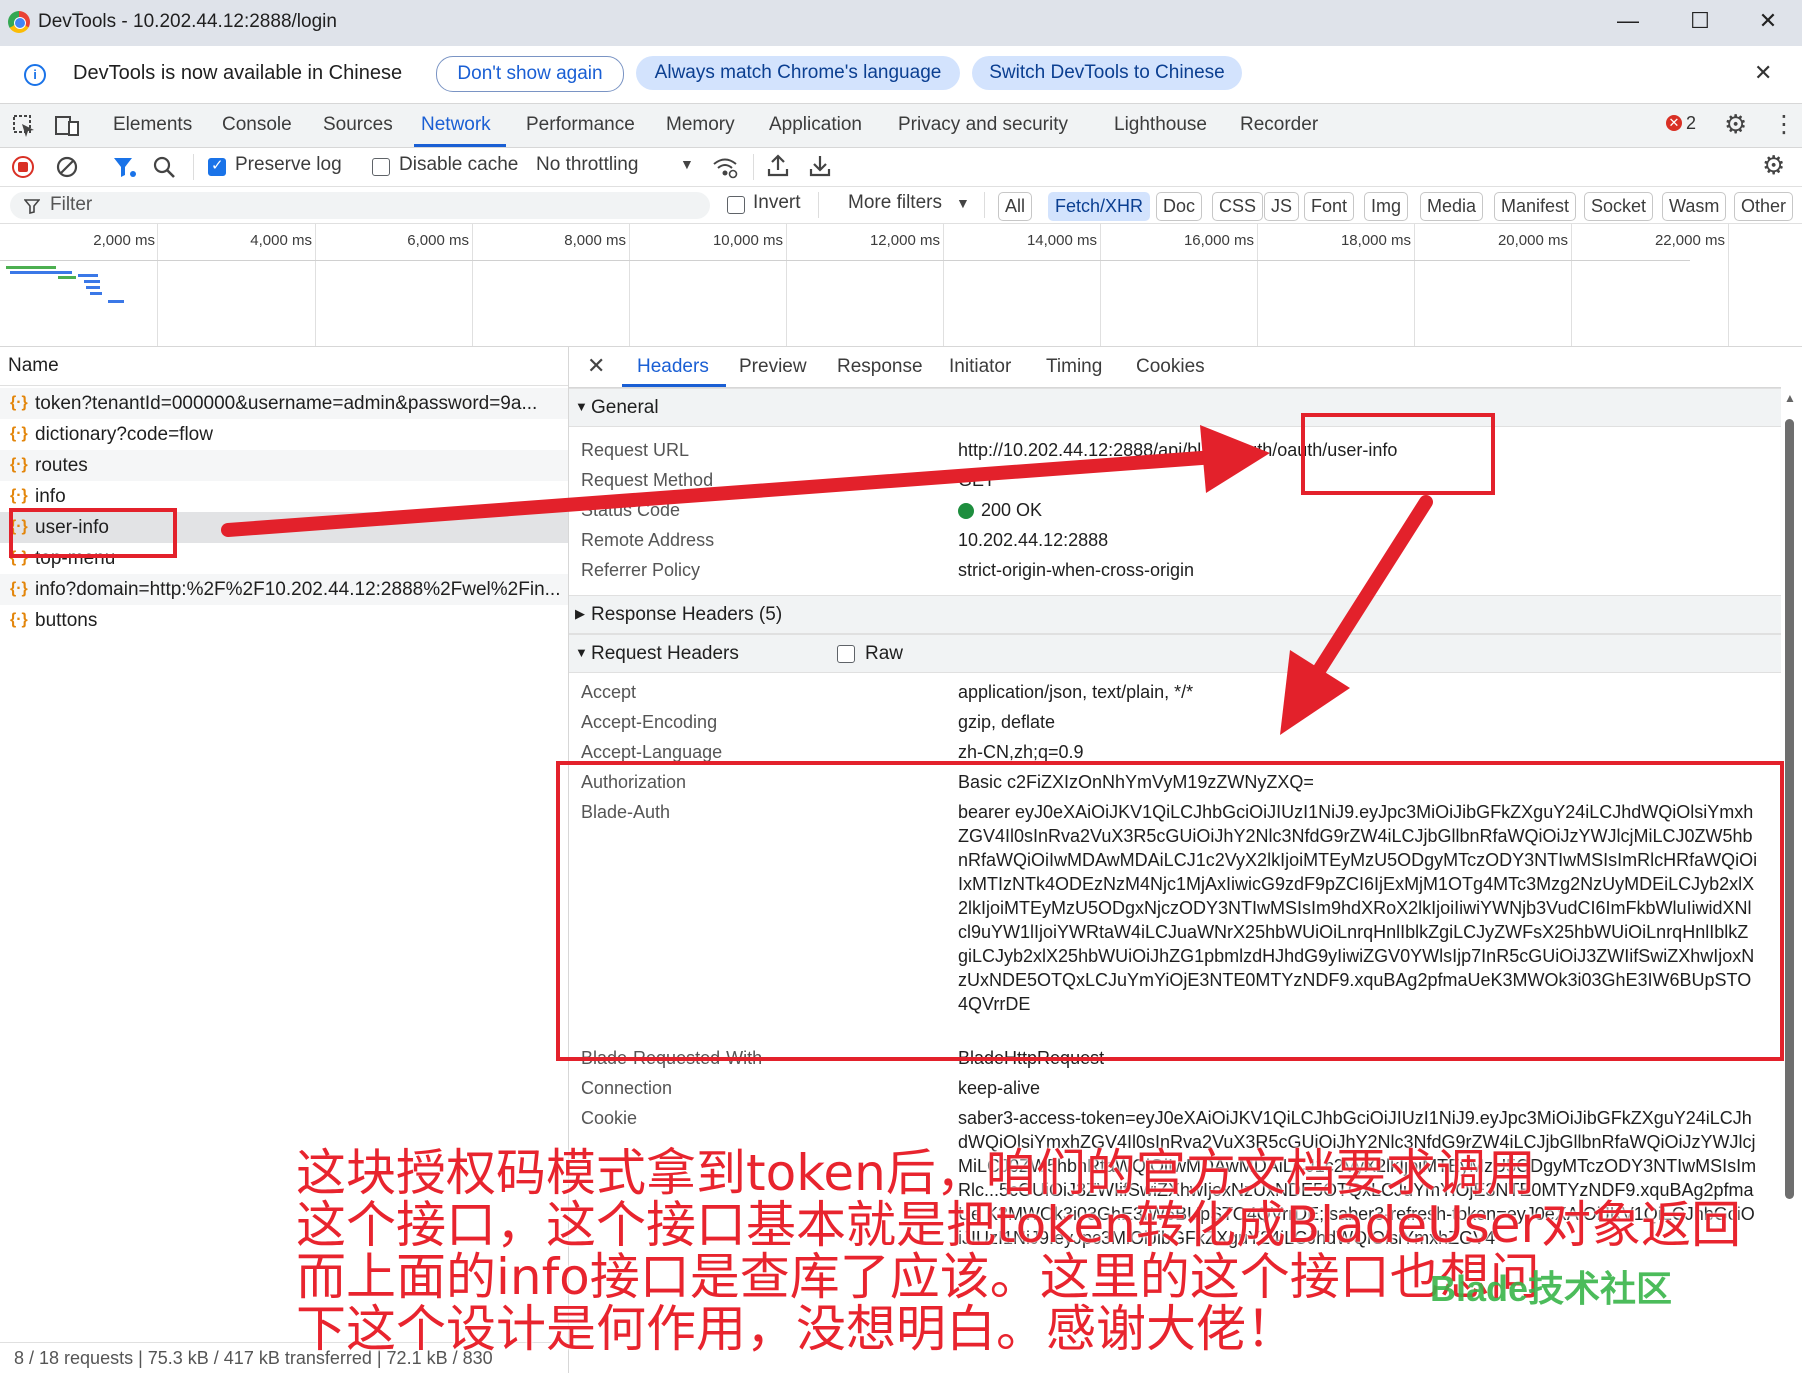 This screenshot has height=1374, width=1802. Describe the element at coordinates (796, 1329) in the screenshot. I see `annotation-note-line-4: 下这个设计是何作用，没想明白。感谢大佬！` at that location.